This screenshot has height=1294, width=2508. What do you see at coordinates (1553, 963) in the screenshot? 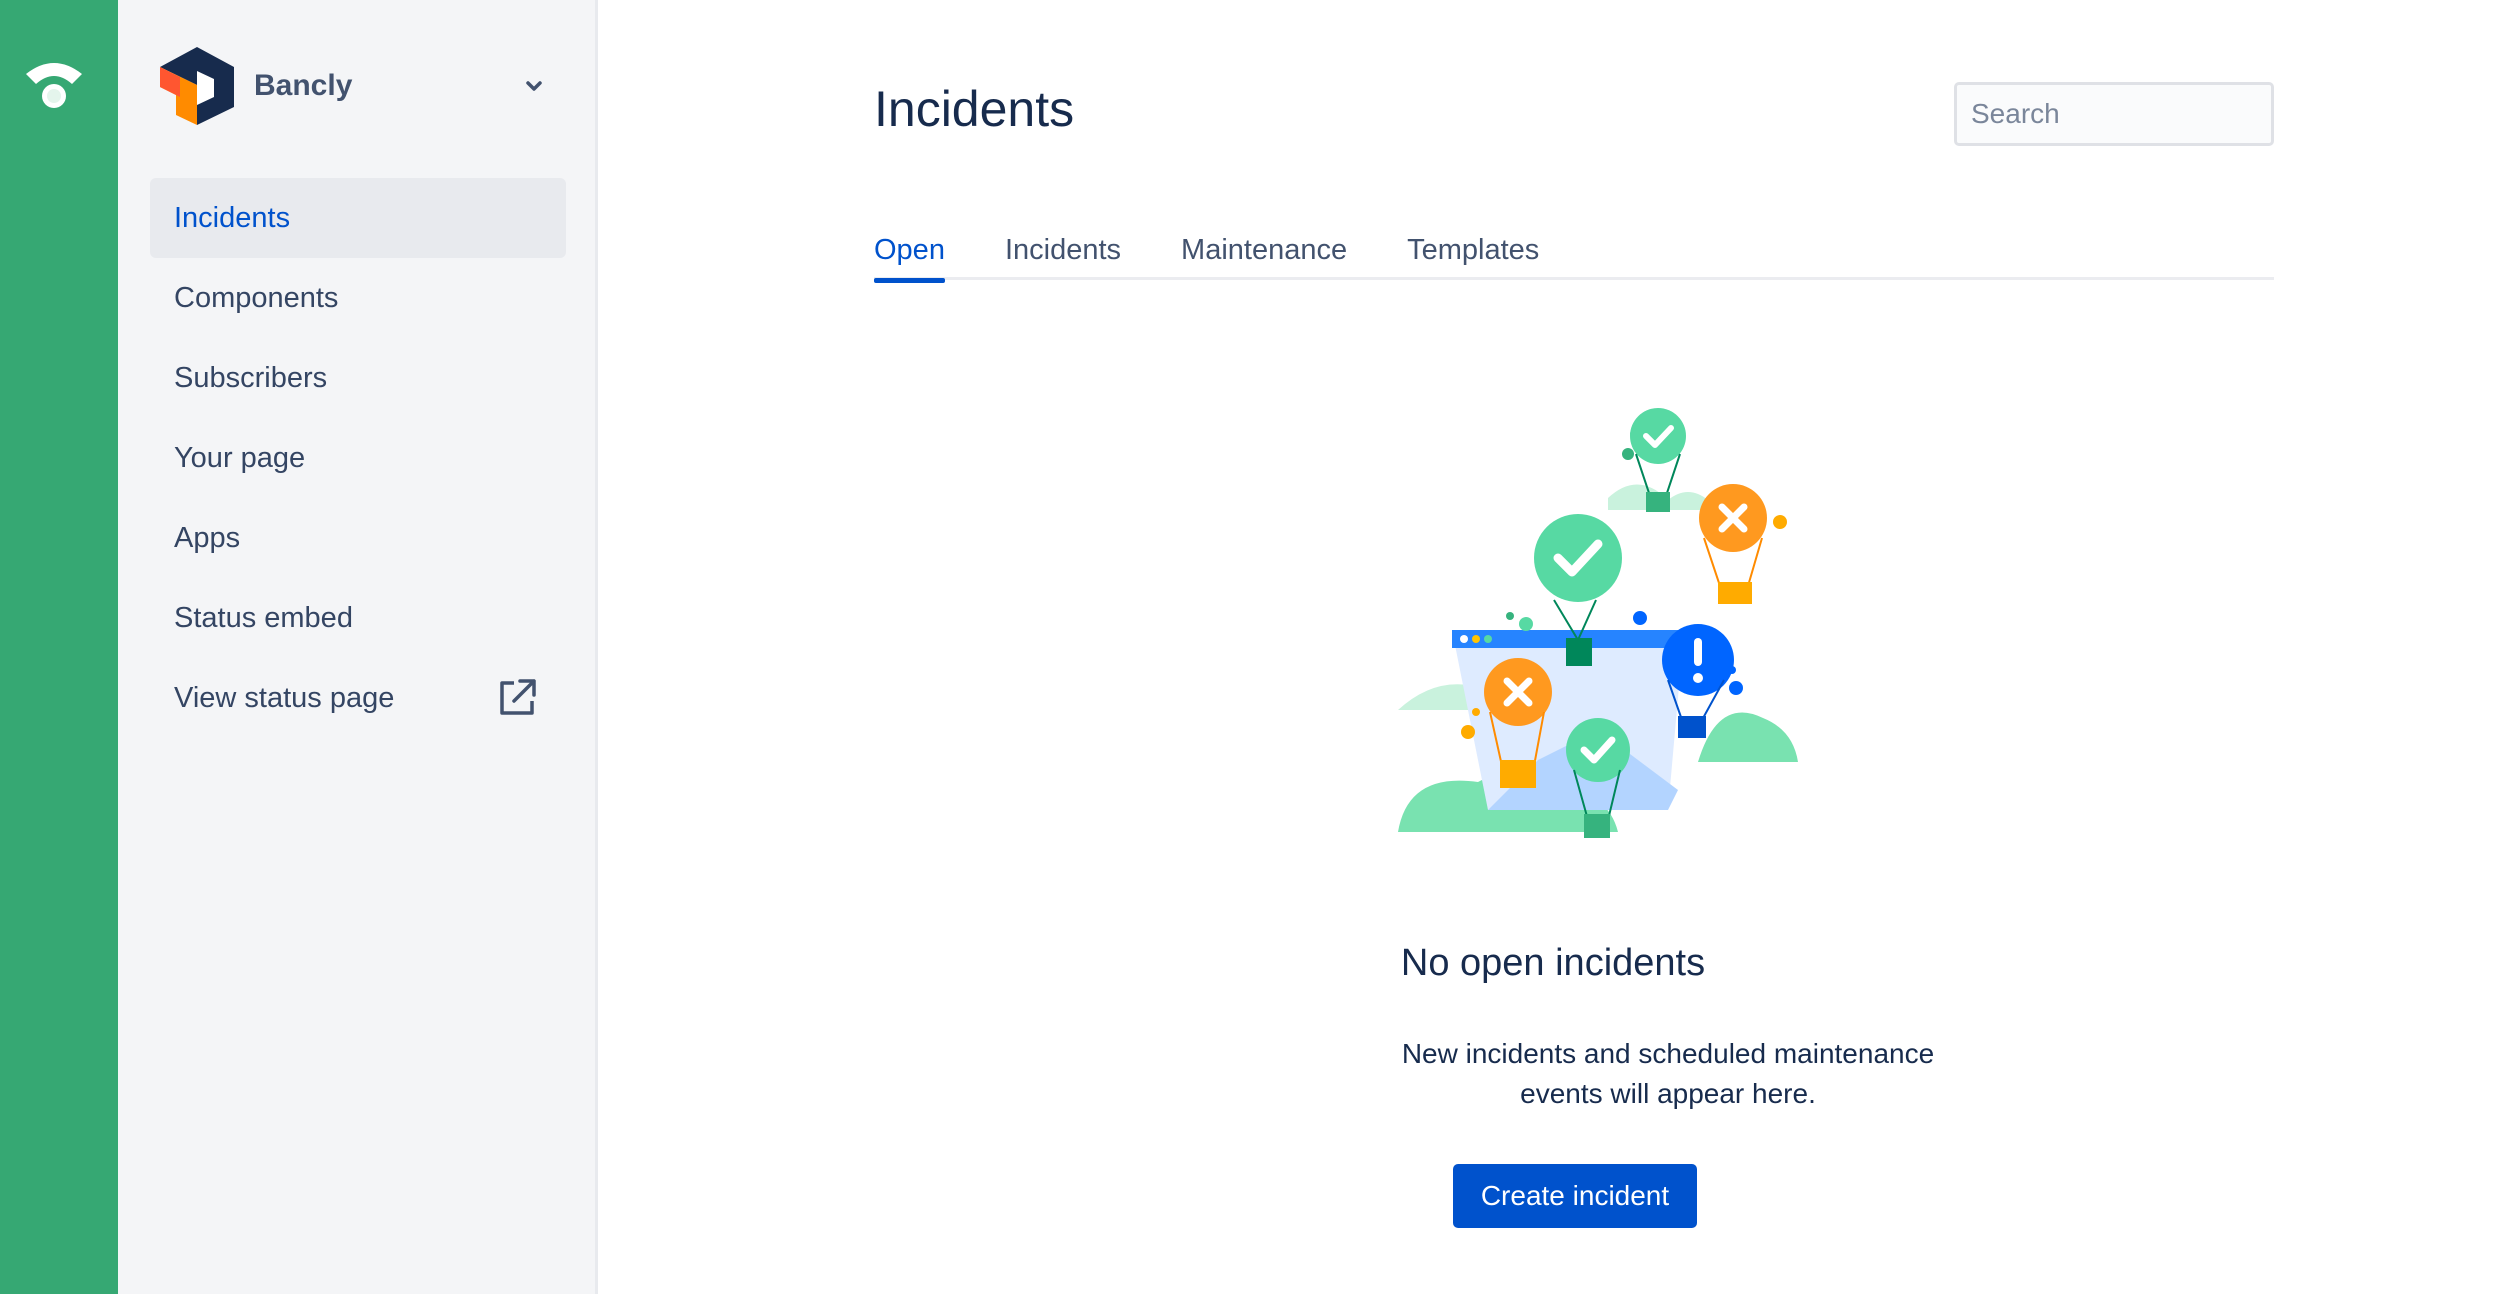
I see `empty-state-title: No open incidents` at bounding box center [1553, 963].